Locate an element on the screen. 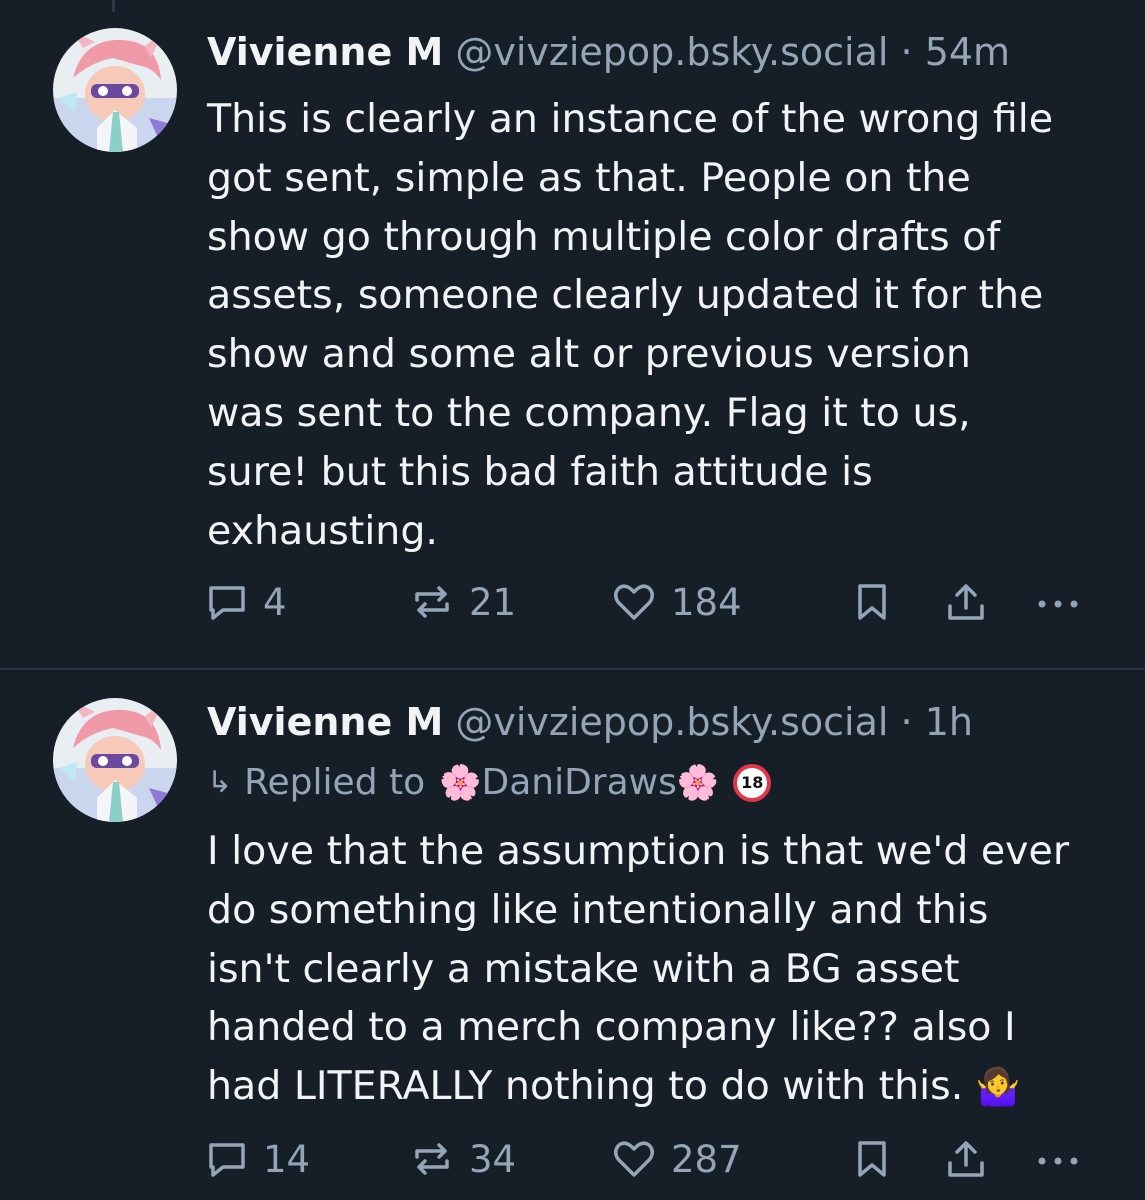  post-header: Vivienne M @vivziepop.bsky.social · 1h is located at coordinates (590, 722).